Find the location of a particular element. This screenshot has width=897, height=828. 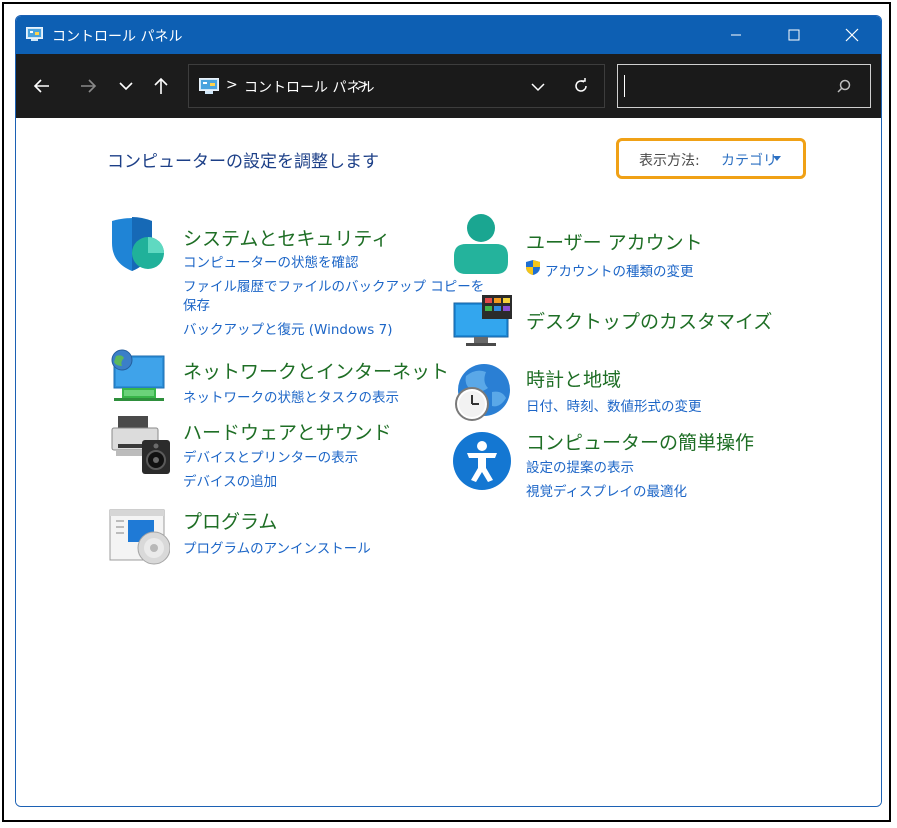

close-button is located at coordinates (852, 35).